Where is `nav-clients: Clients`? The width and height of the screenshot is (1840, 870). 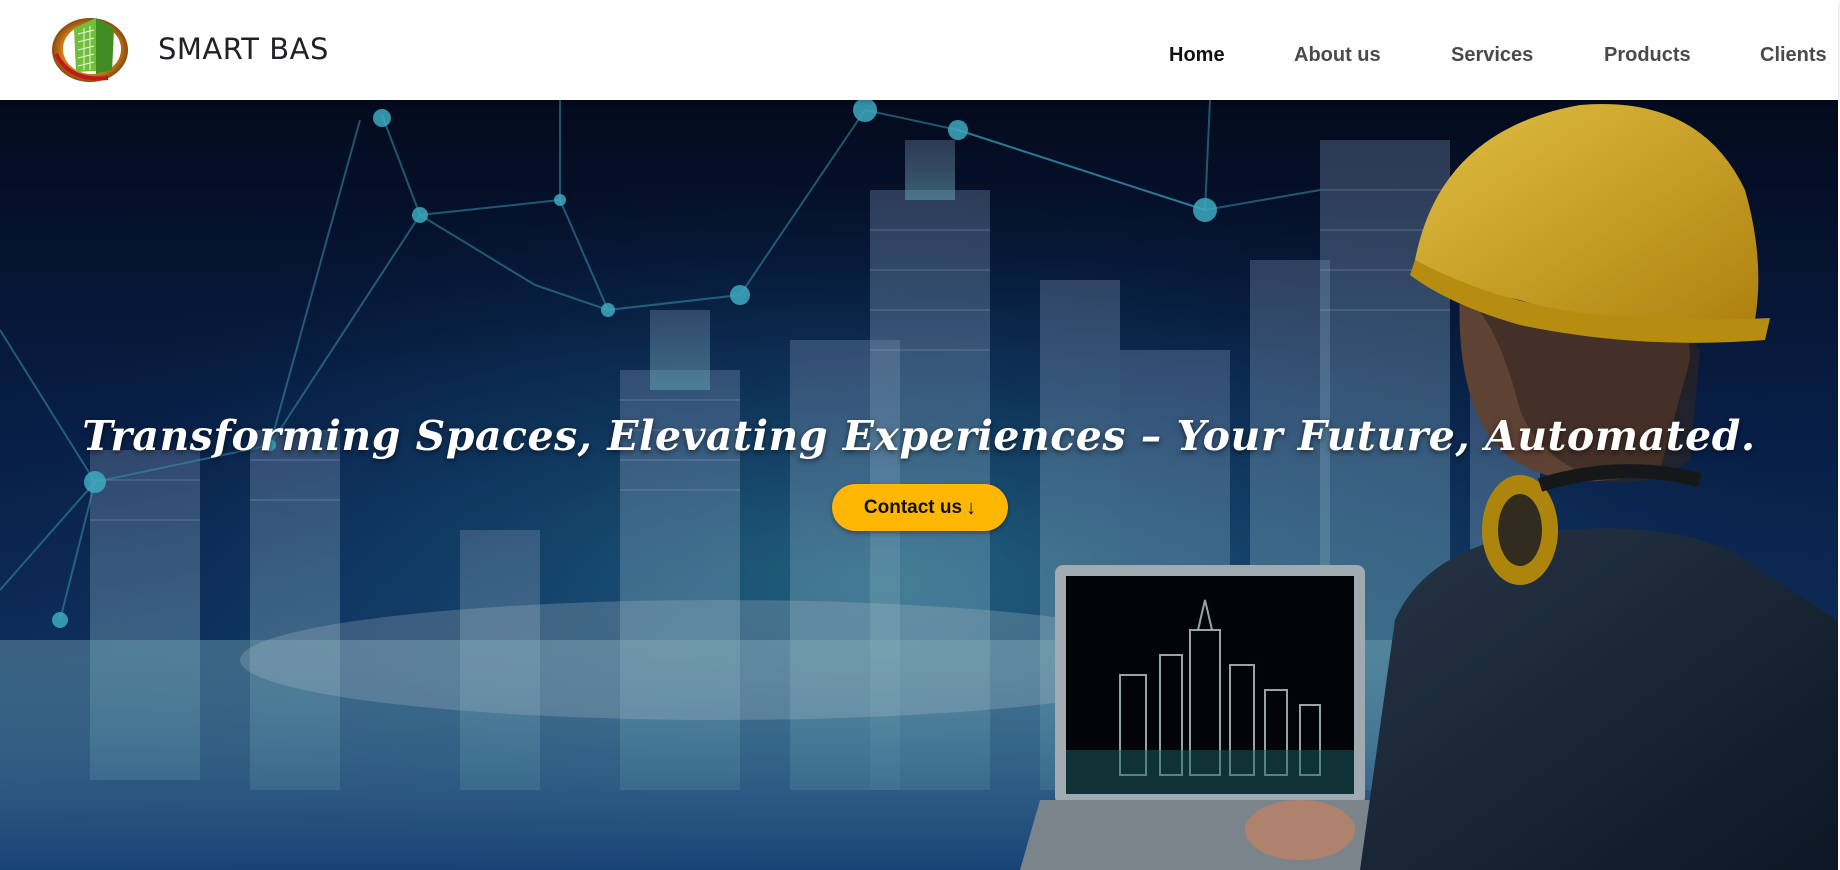 nav-clients: Clients is located at coordinates (1793, 55).